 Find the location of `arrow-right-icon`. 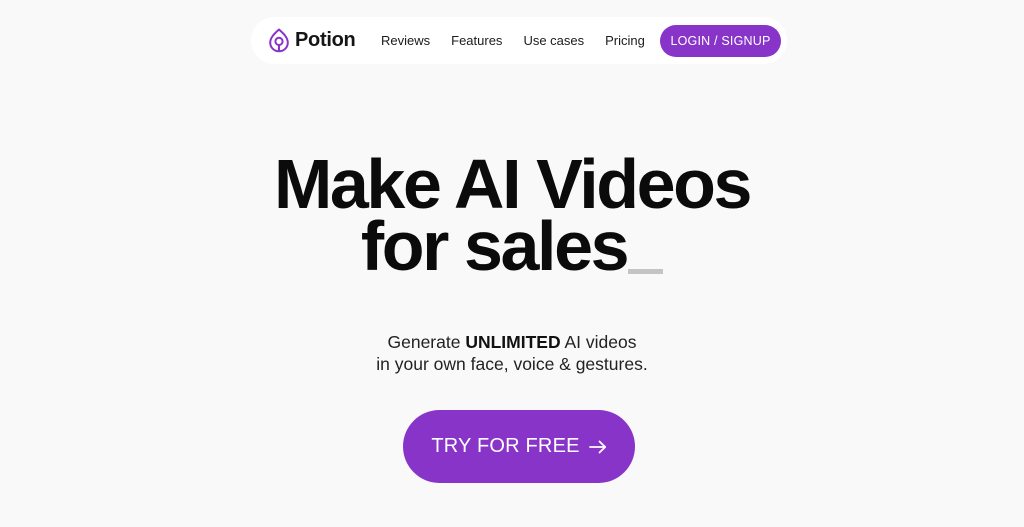

arrow-right-icon is located at coordinates (597, 446).